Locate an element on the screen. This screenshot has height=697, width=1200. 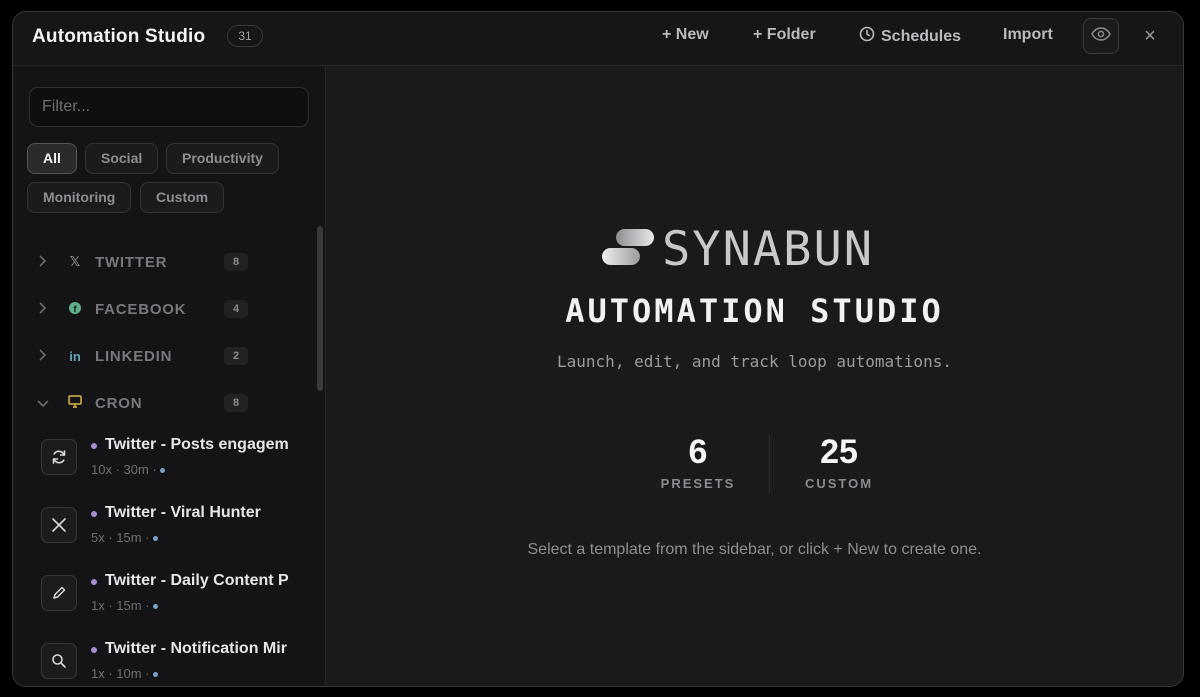
new-button: + New is located at coordinates (685, 35).